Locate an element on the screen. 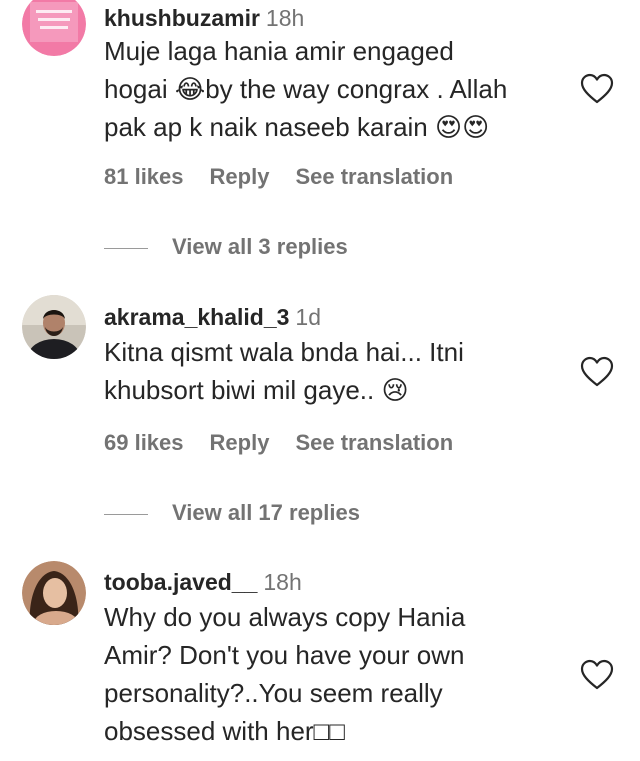 This screenshot has height=761, width=640. comment-line: Why do you always copy Hania is located at coordinates (285, 617).